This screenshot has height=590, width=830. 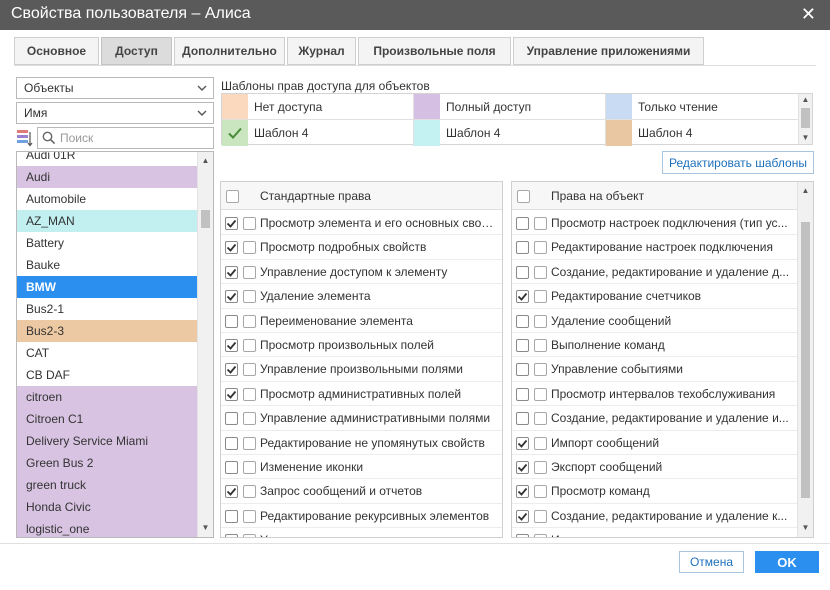 I want to click on object-list-item: Bus2-1, so click(x=107, y=309).